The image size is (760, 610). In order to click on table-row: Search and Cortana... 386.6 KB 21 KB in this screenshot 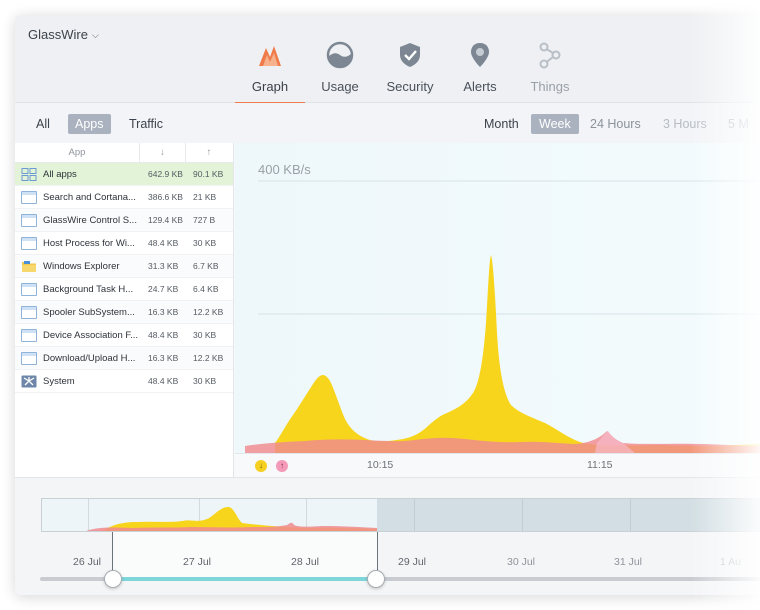, I will do `click(124, 197)`.